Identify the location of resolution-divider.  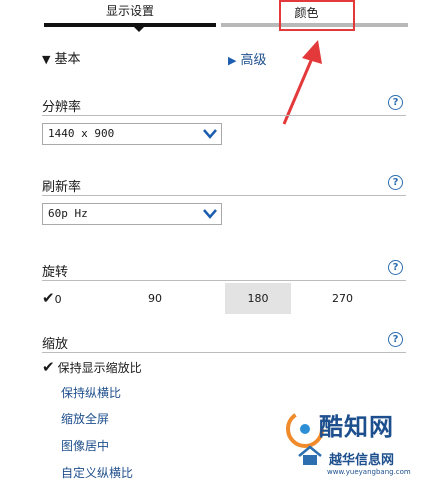
(224, 115).